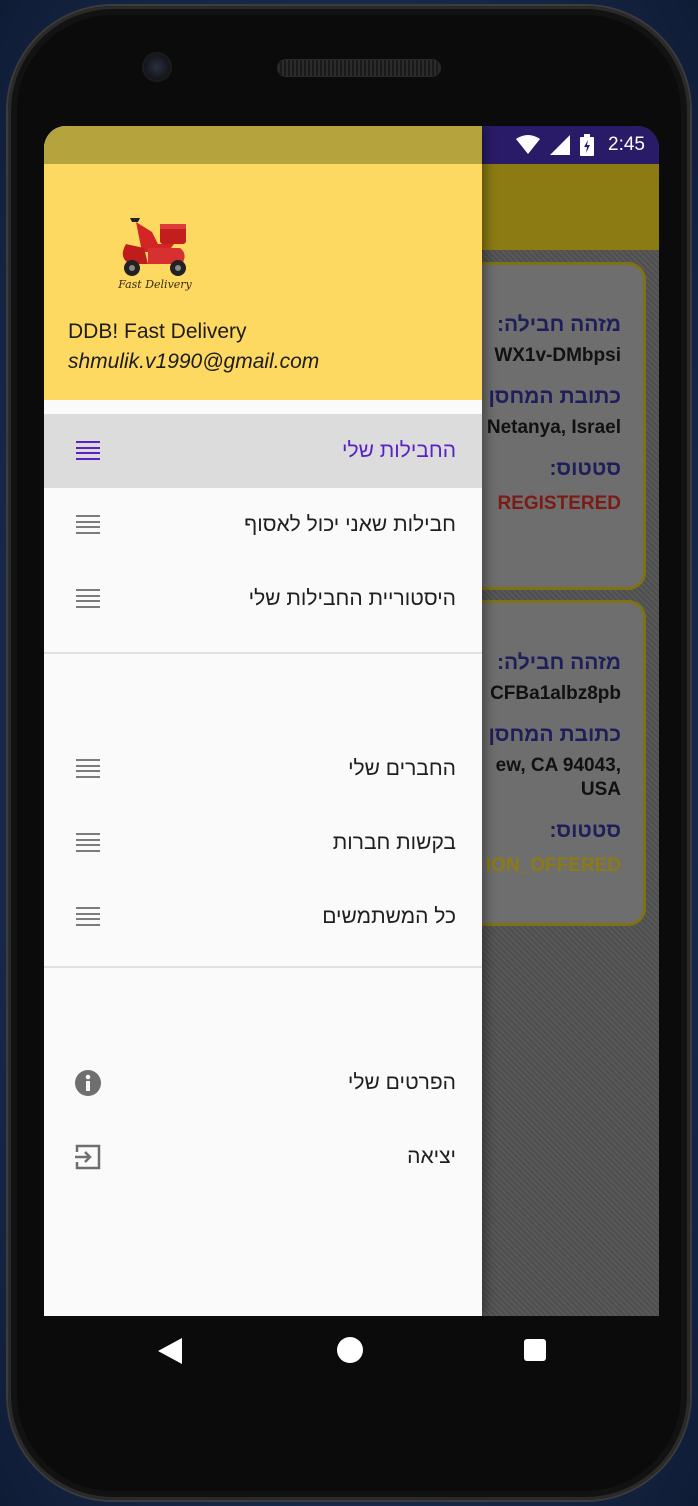  Describe the element at coordinates (88, 1083) in the screenshot. I see `info-icon` at that location.